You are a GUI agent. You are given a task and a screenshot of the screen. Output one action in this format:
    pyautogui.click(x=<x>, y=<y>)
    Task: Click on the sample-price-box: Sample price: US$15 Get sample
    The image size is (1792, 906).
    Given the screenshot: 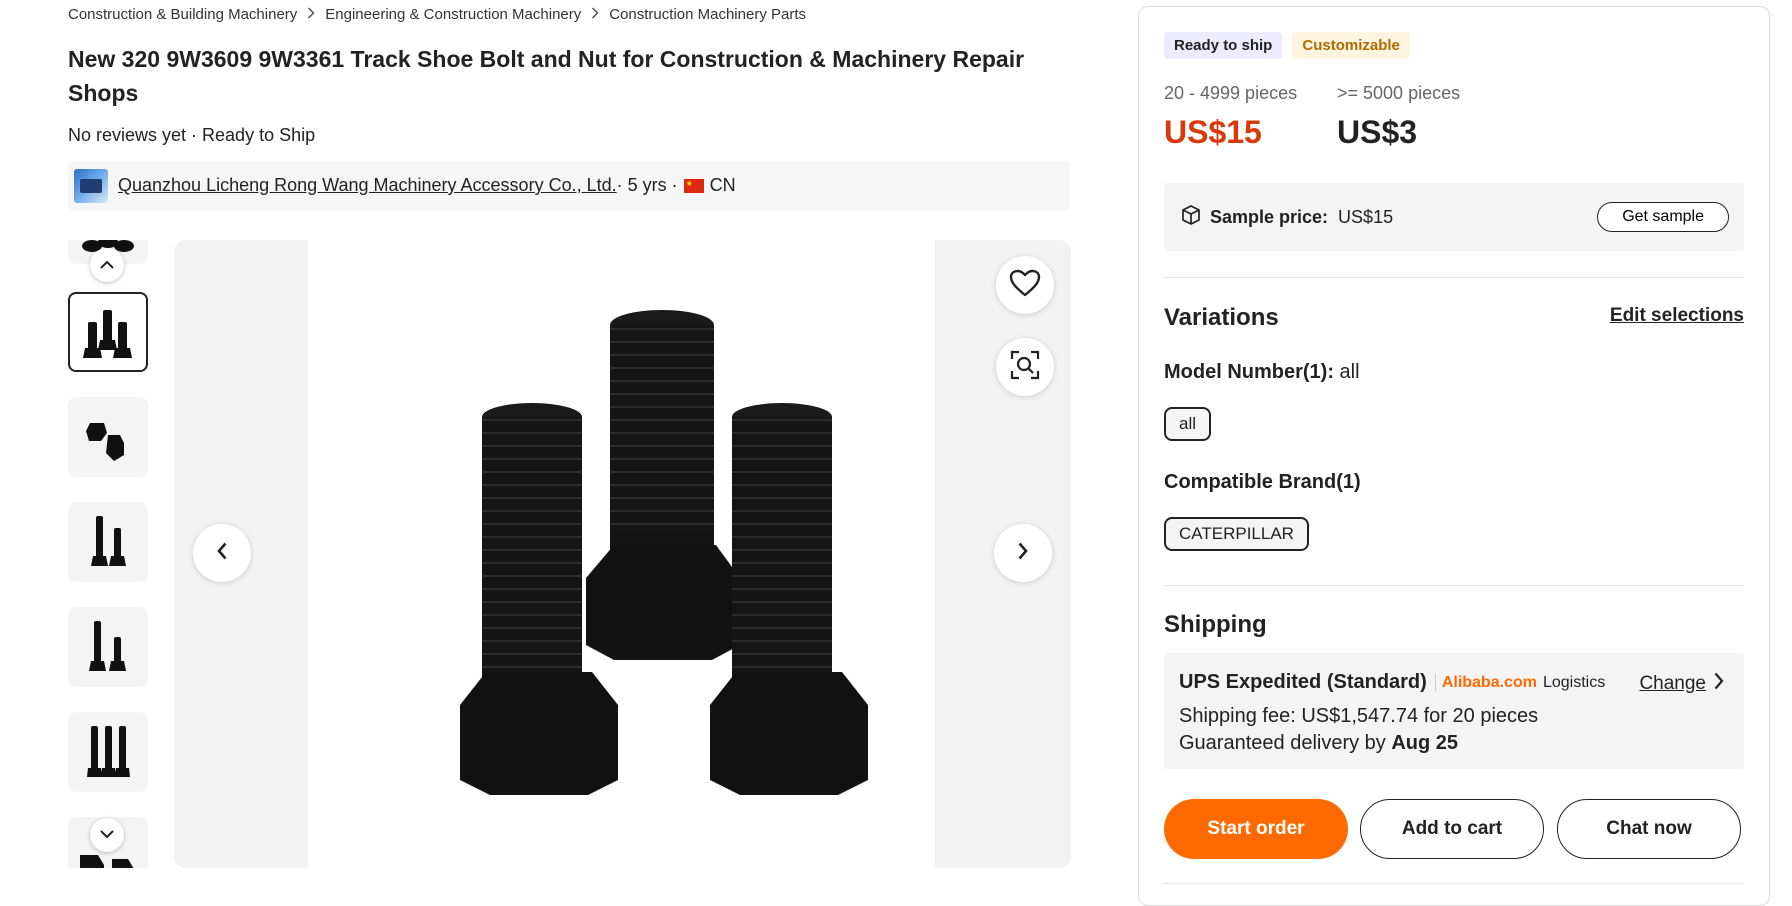 What is the action you would take?
    pyautogui.click(x=1454, y=217)
    